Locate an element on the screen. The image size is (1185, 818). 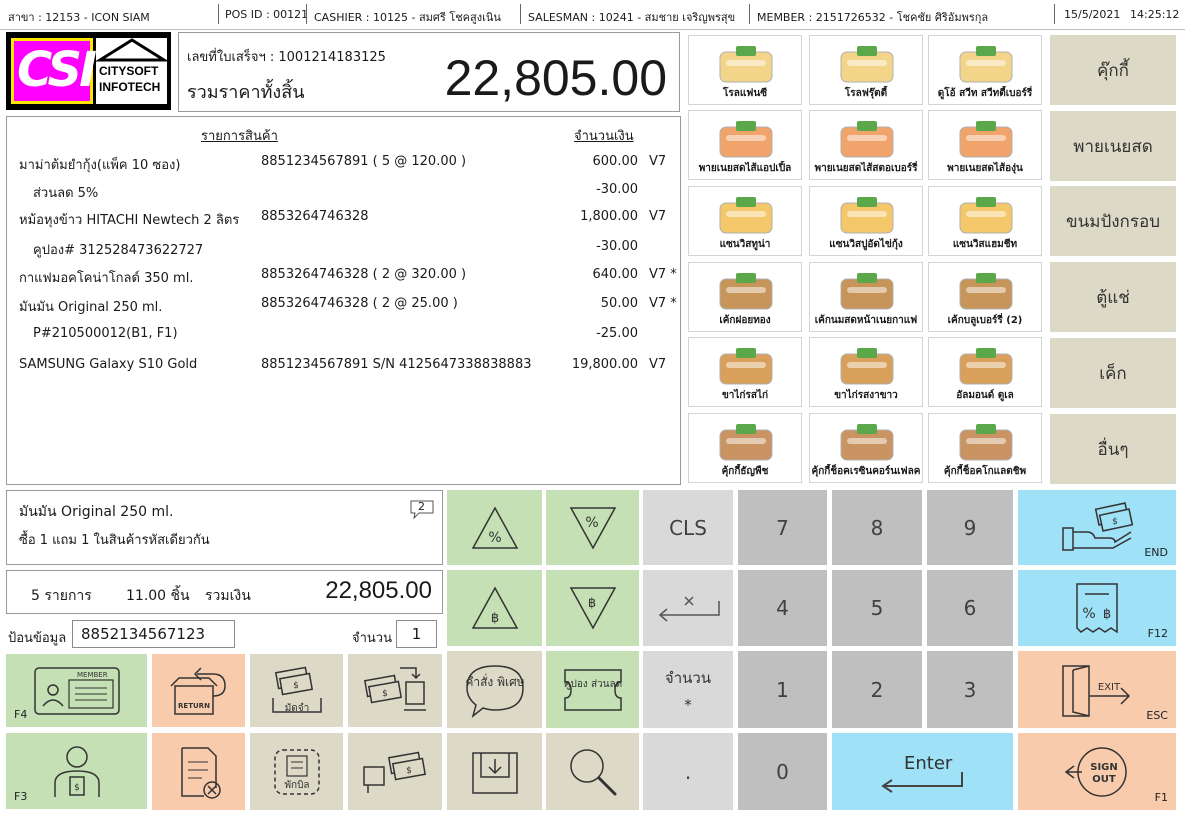
clear-button: CLS is located at coordinates (688, 527).